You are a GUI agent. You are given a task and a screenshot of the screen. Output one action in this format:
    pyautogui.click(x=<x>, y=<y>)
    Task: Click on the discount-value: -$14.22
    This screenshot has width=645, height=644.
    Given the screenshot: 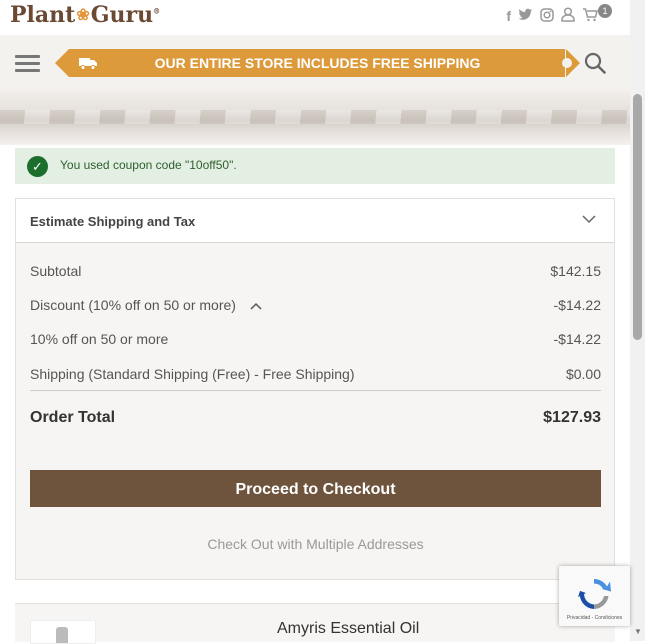 What is the action you would take?
    pyautogui.click(x=577, y=305)
    